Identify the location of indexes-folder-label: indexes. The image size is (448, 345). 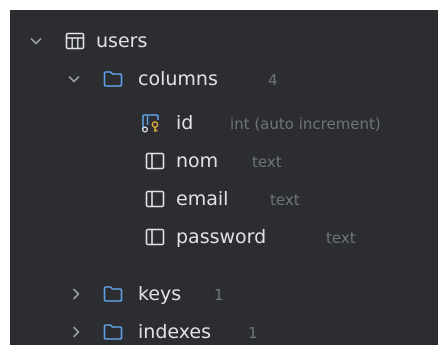
(174, 332).